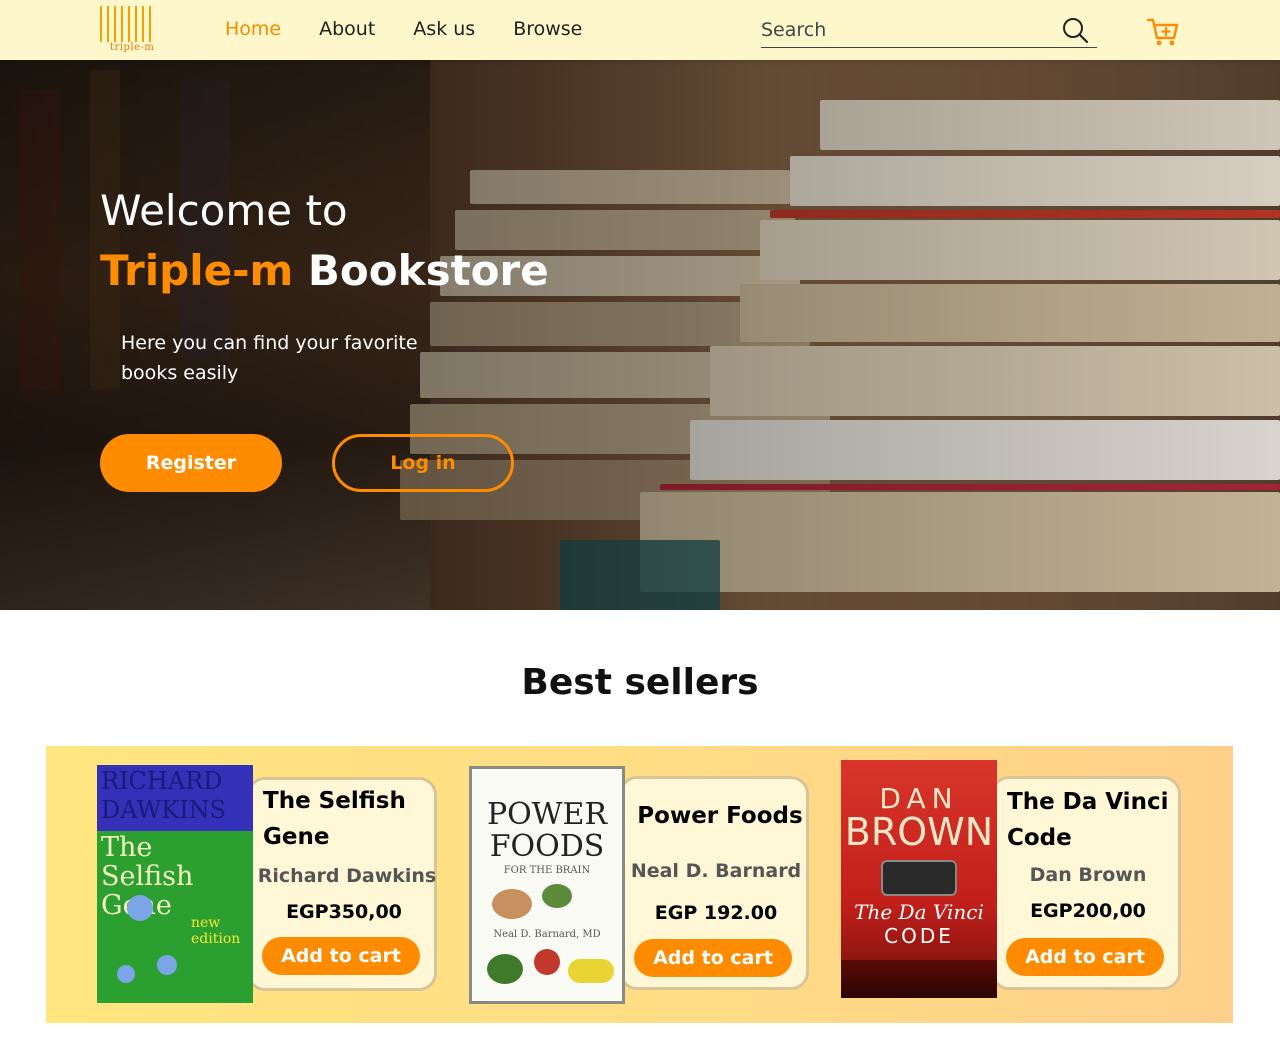 This screenshot has height=1047, width=1280. What do you see at coordinates (720, 816) in the screenshot?
I see `book-title: Power Foods` at bounding box center [720, 816].